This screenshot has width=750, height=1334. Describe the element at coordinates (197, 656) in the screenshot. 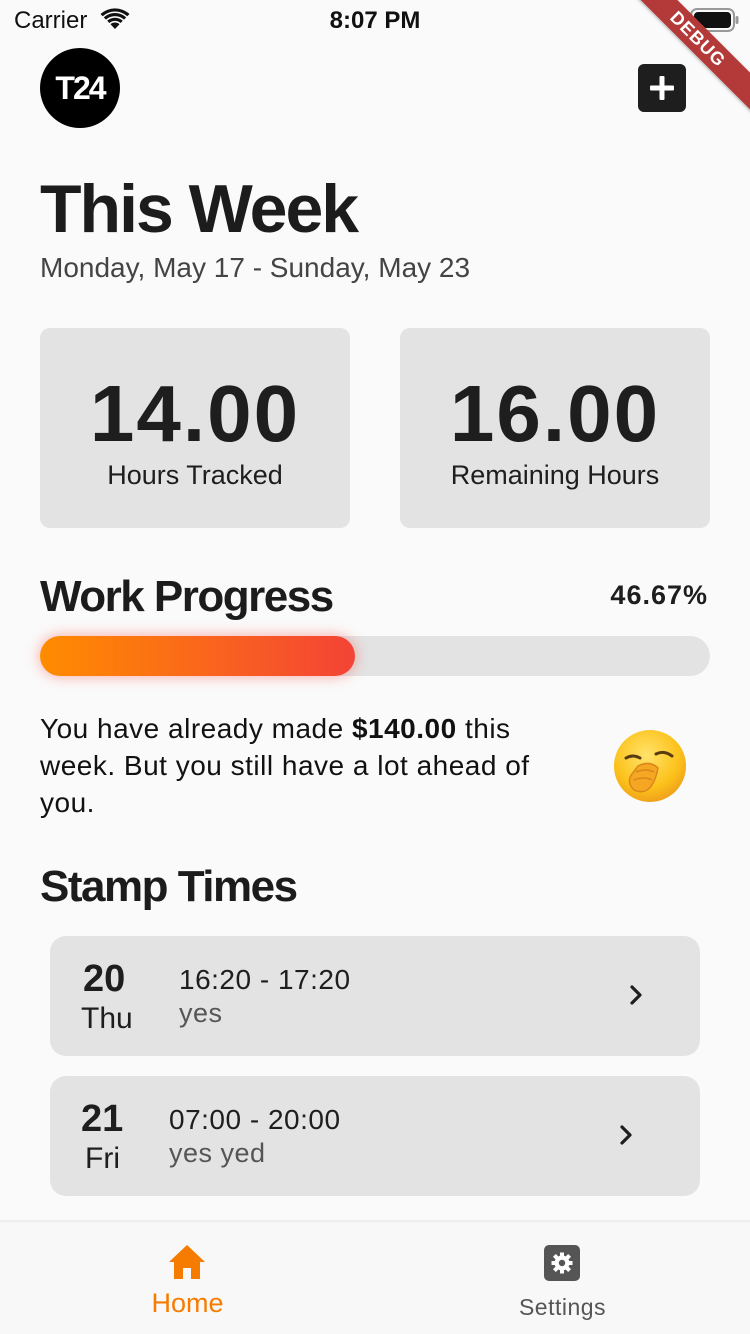

I see `work-progress-fill` at that location.